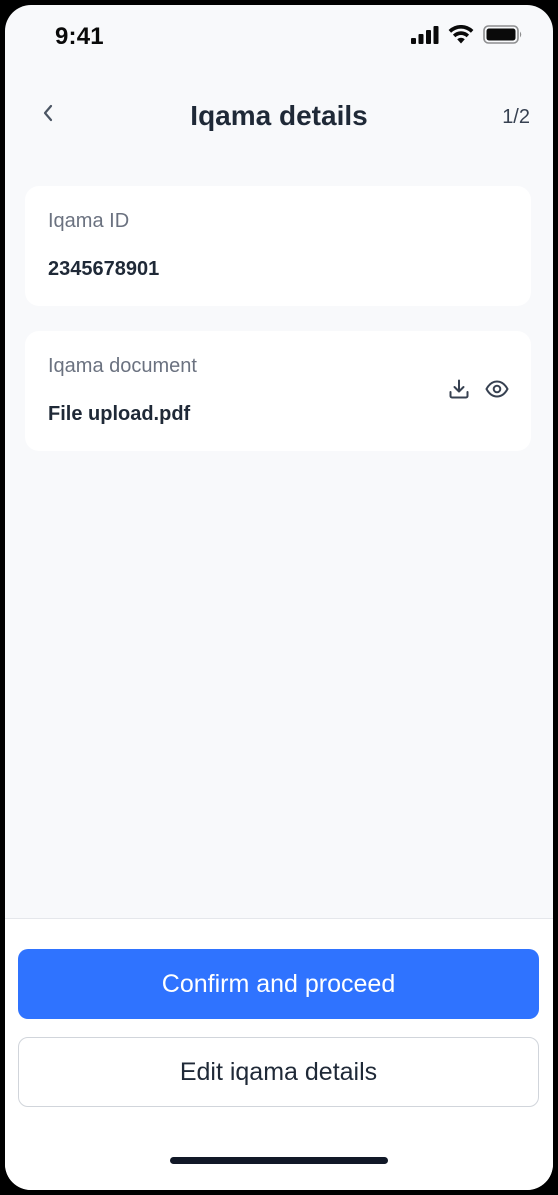  What do you see at coordinates (122, 366) in the screenshot?
I see `iqama-document-label: Iqama document` at bounding box center [122, 366].